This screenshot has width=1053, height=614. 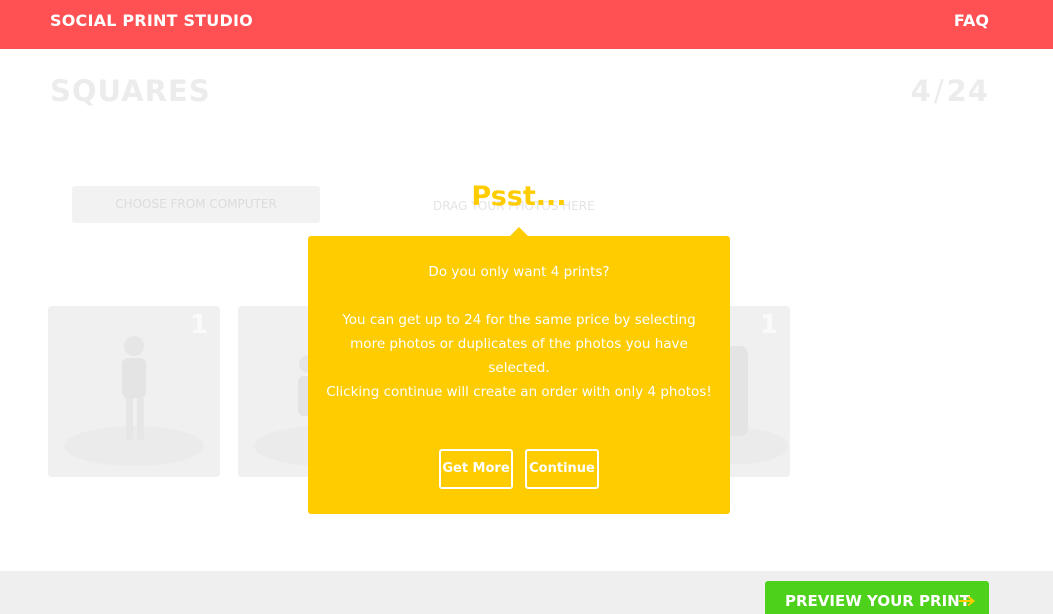 I want to click on get-more-button: Get More, so click(x=476, y=469).